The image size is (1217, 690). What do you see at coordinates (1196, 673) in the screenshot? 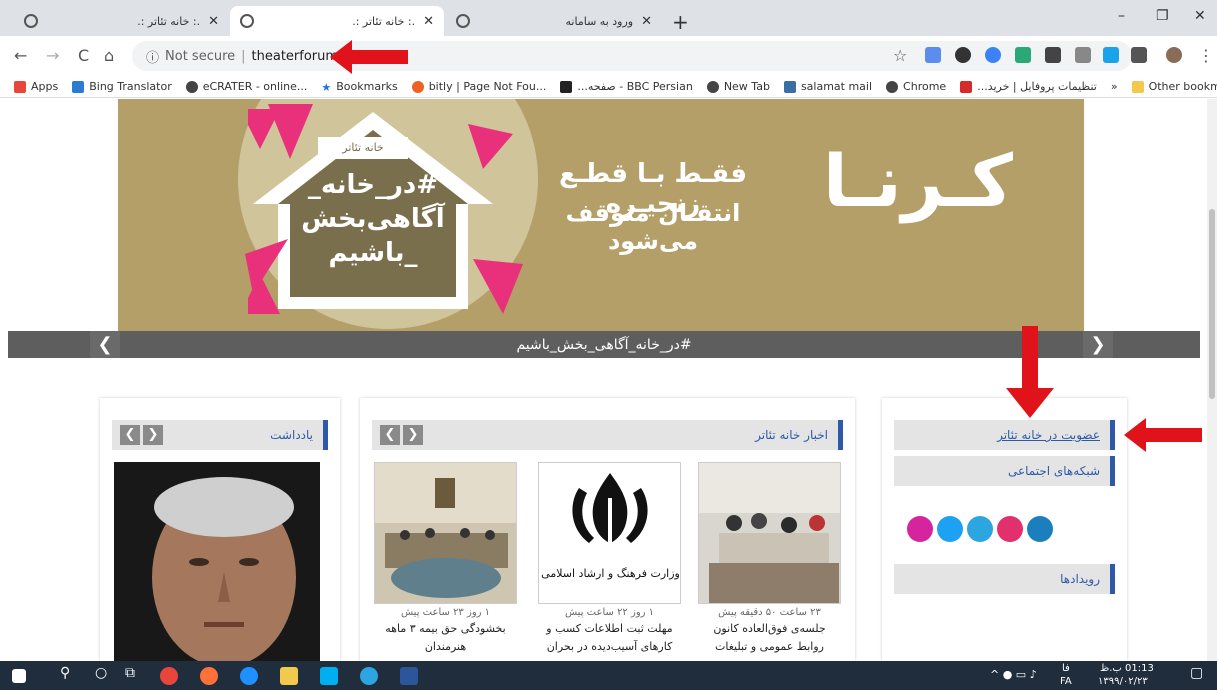
I see `notification-icon: ▢` at bounding box center [1196, 673].